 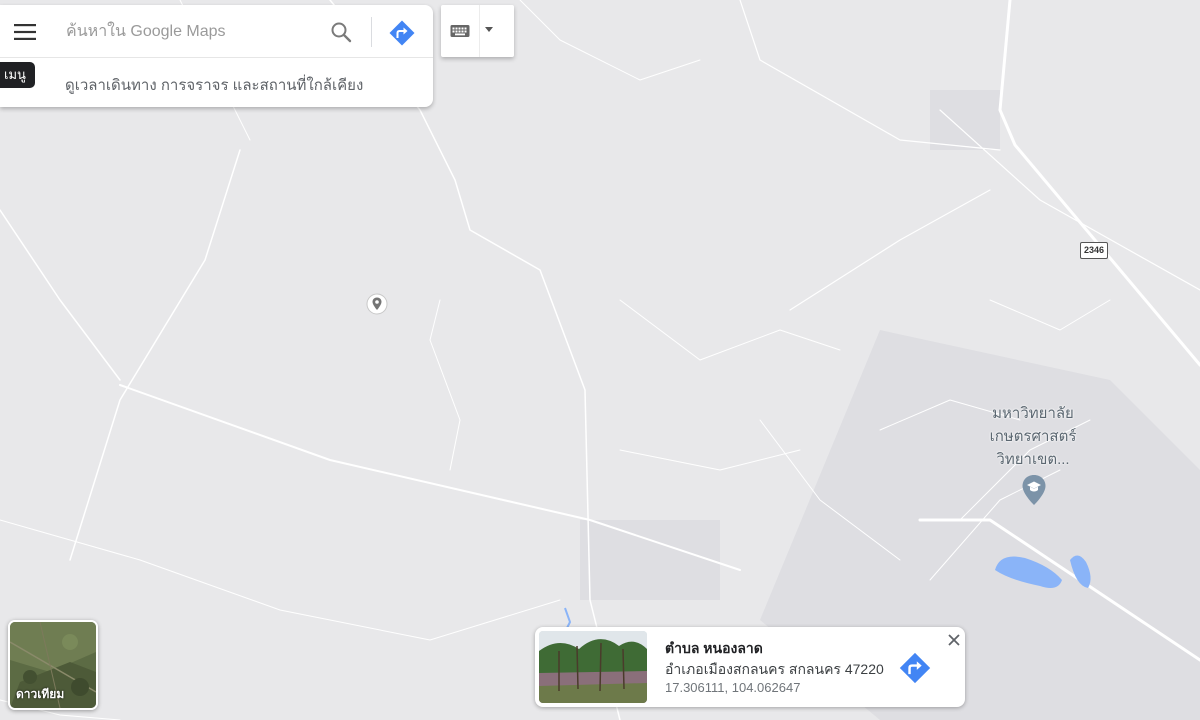 I want to click on place-title: ตำบล หนองลาด, so click(x=714, y=648).